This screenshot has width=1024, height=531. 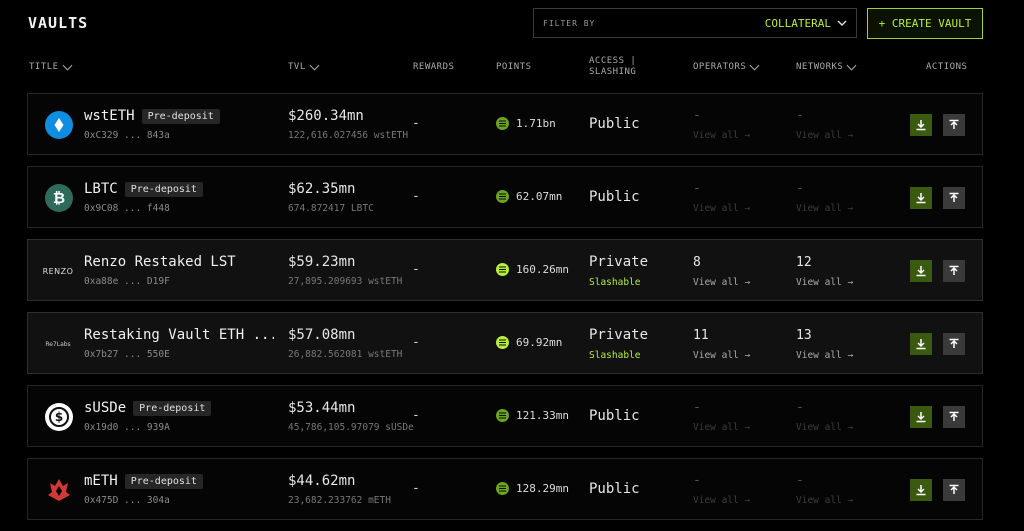 I want to click on slashable-label: Slashable, so click(x=615, y=282).